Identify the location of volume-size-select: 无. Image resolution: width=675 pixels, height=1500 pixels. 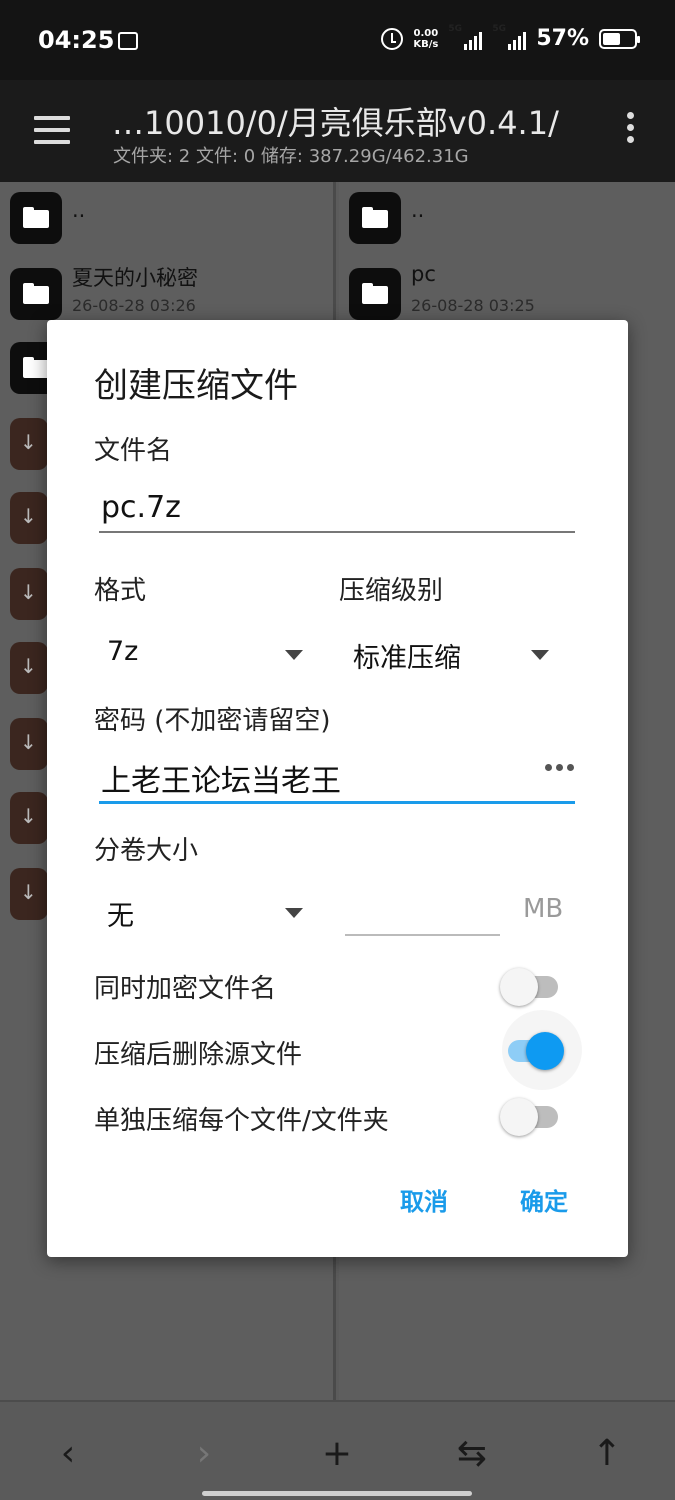
(201, 913).